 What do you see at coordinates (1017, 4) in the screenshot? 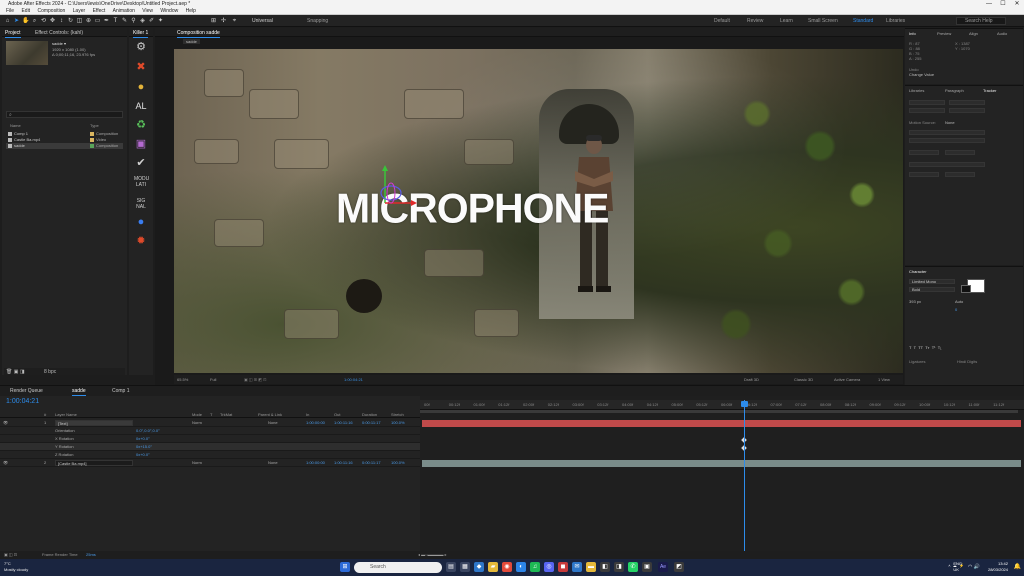
I see `close-button: ✕` at bounding box center [1017, 4].